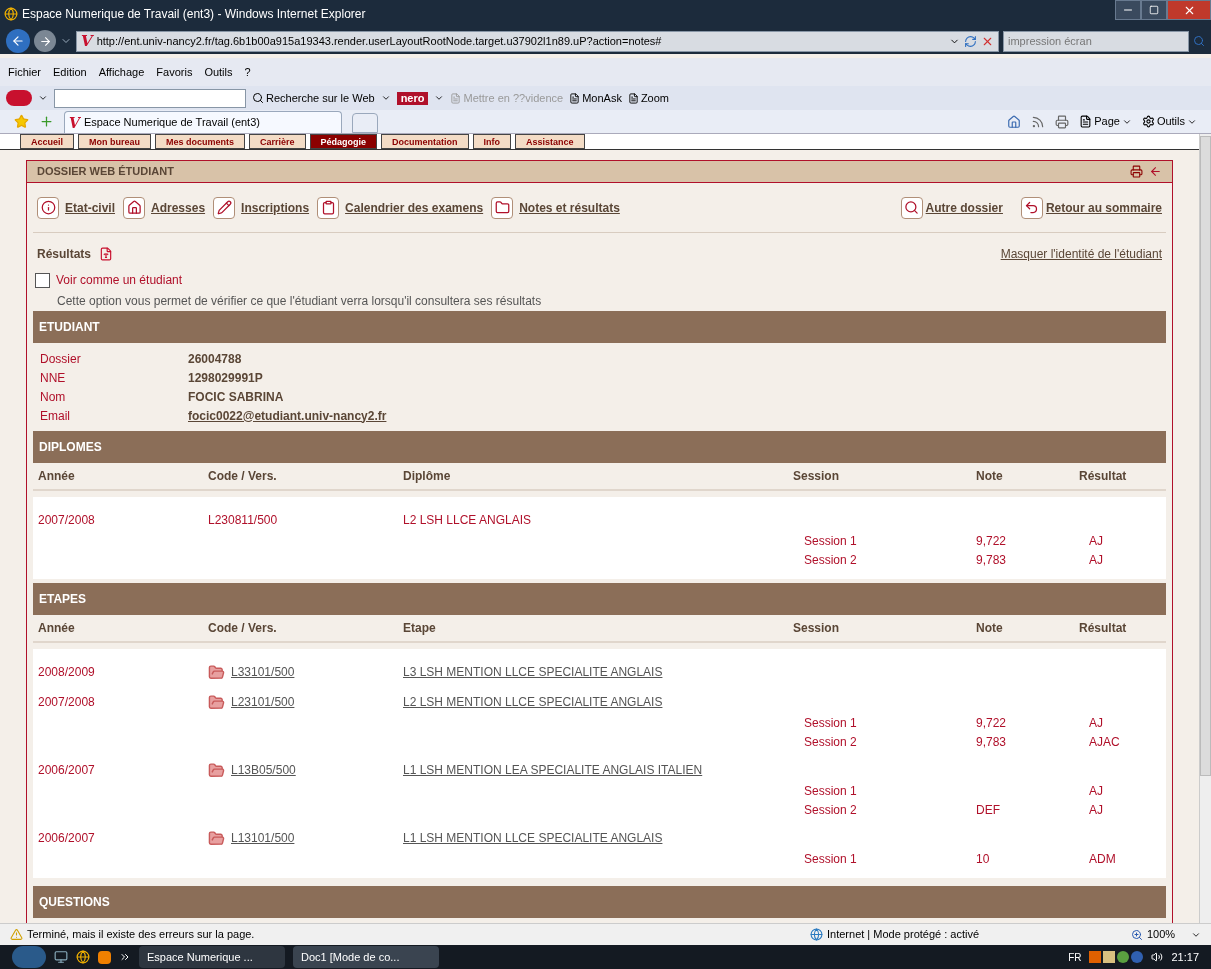 The width and height of the screenshot is (1211, 969). Describe the element at coordinates (104, 957) in the screenshot. I see `media-player-icon` at that location.